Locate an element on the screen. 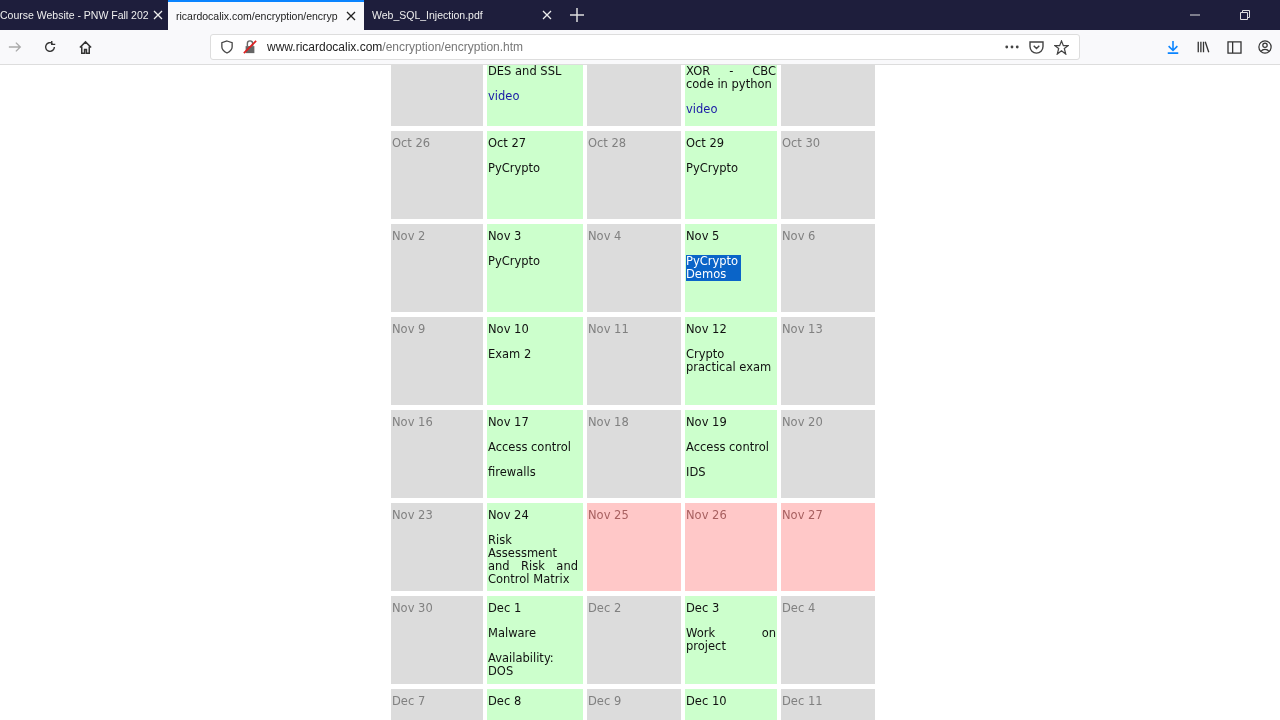 The image size is (1280, 720). date-label: Nov 23 is located at coordinates (412, 515).